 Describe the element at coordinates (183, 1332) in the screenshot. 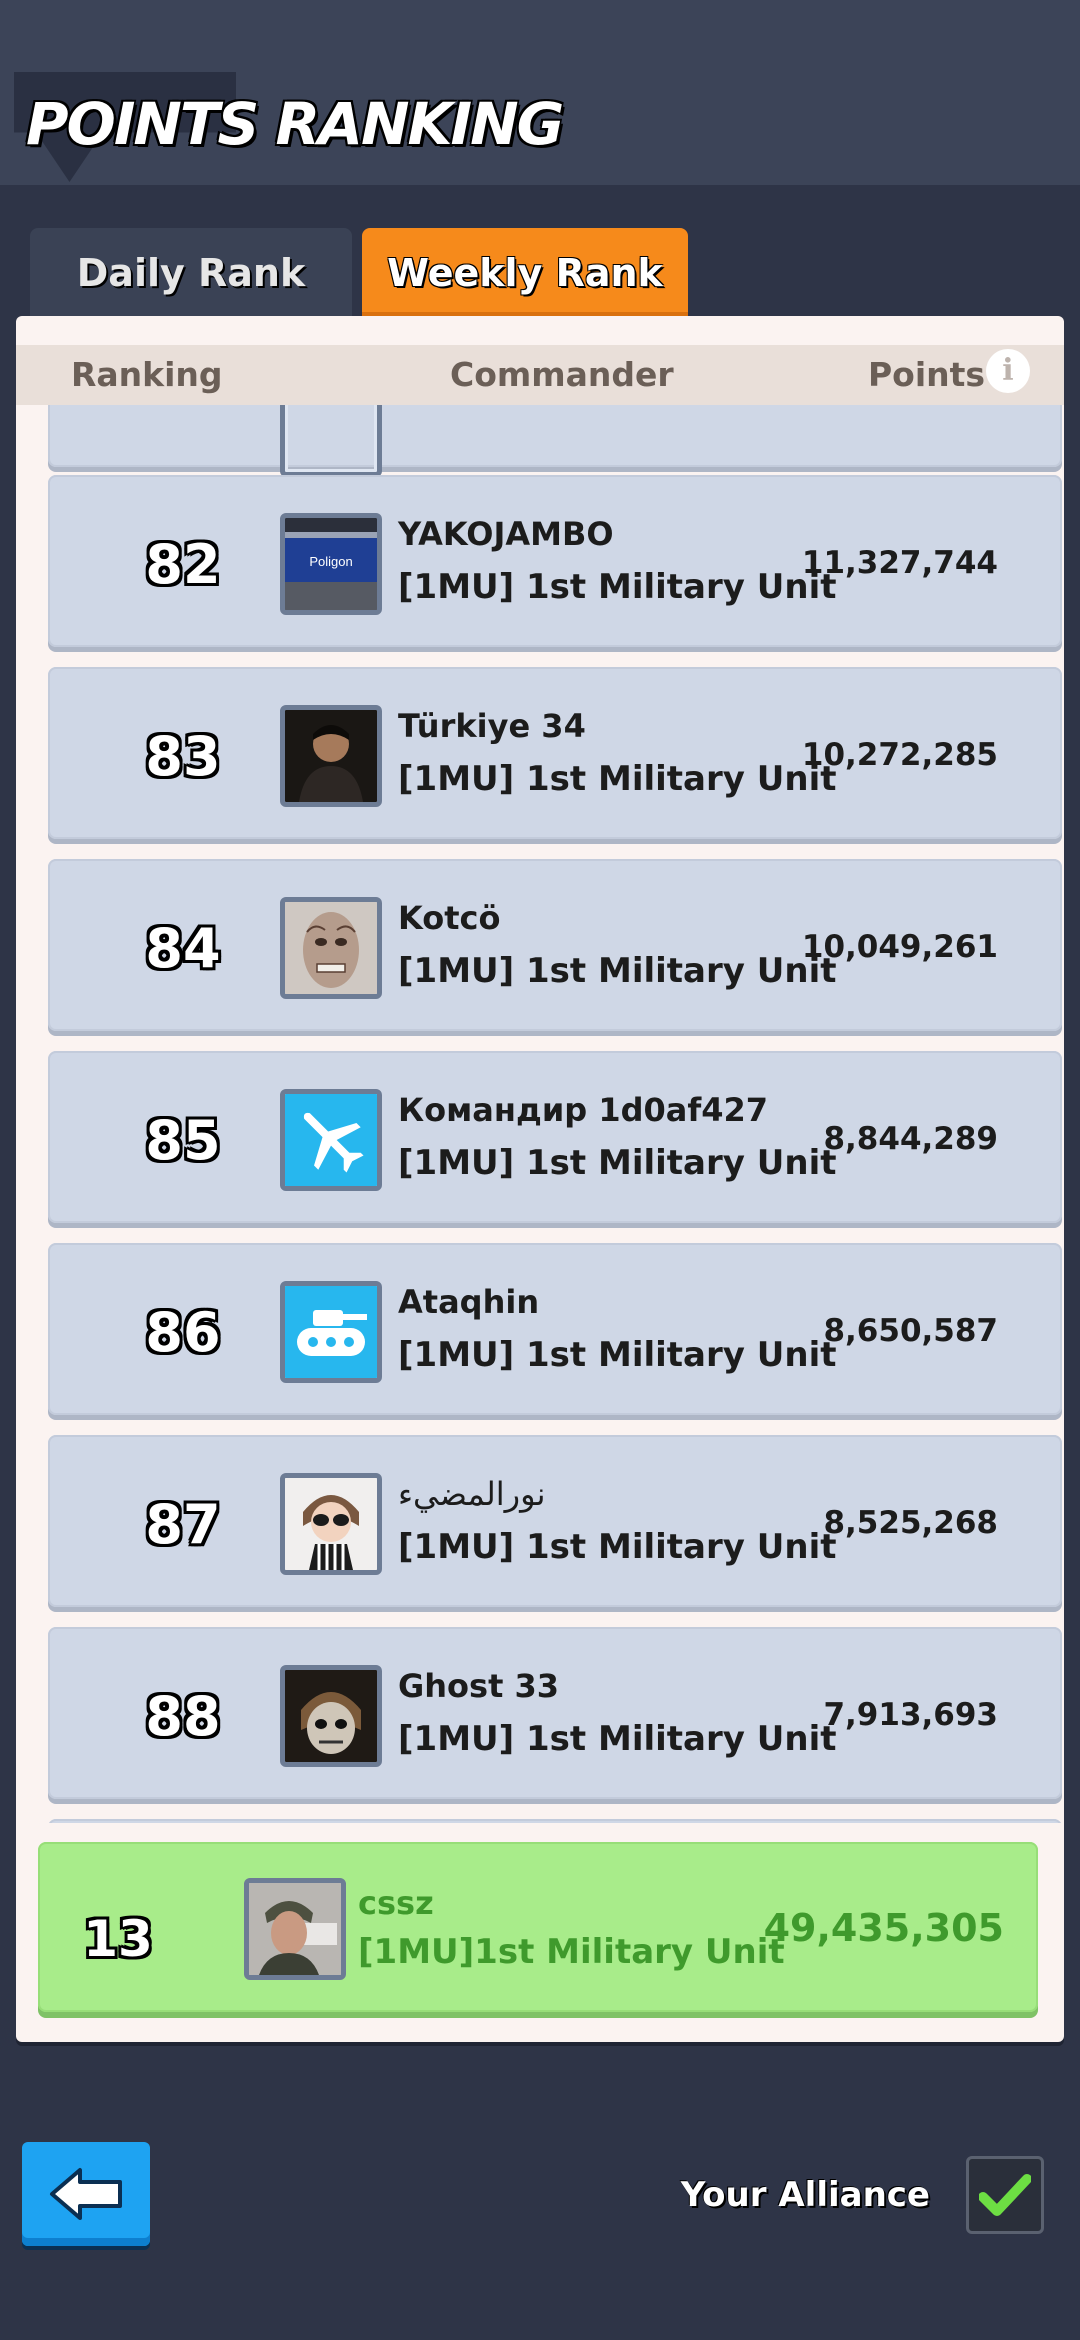

I see `rank-number: 86` at that location.